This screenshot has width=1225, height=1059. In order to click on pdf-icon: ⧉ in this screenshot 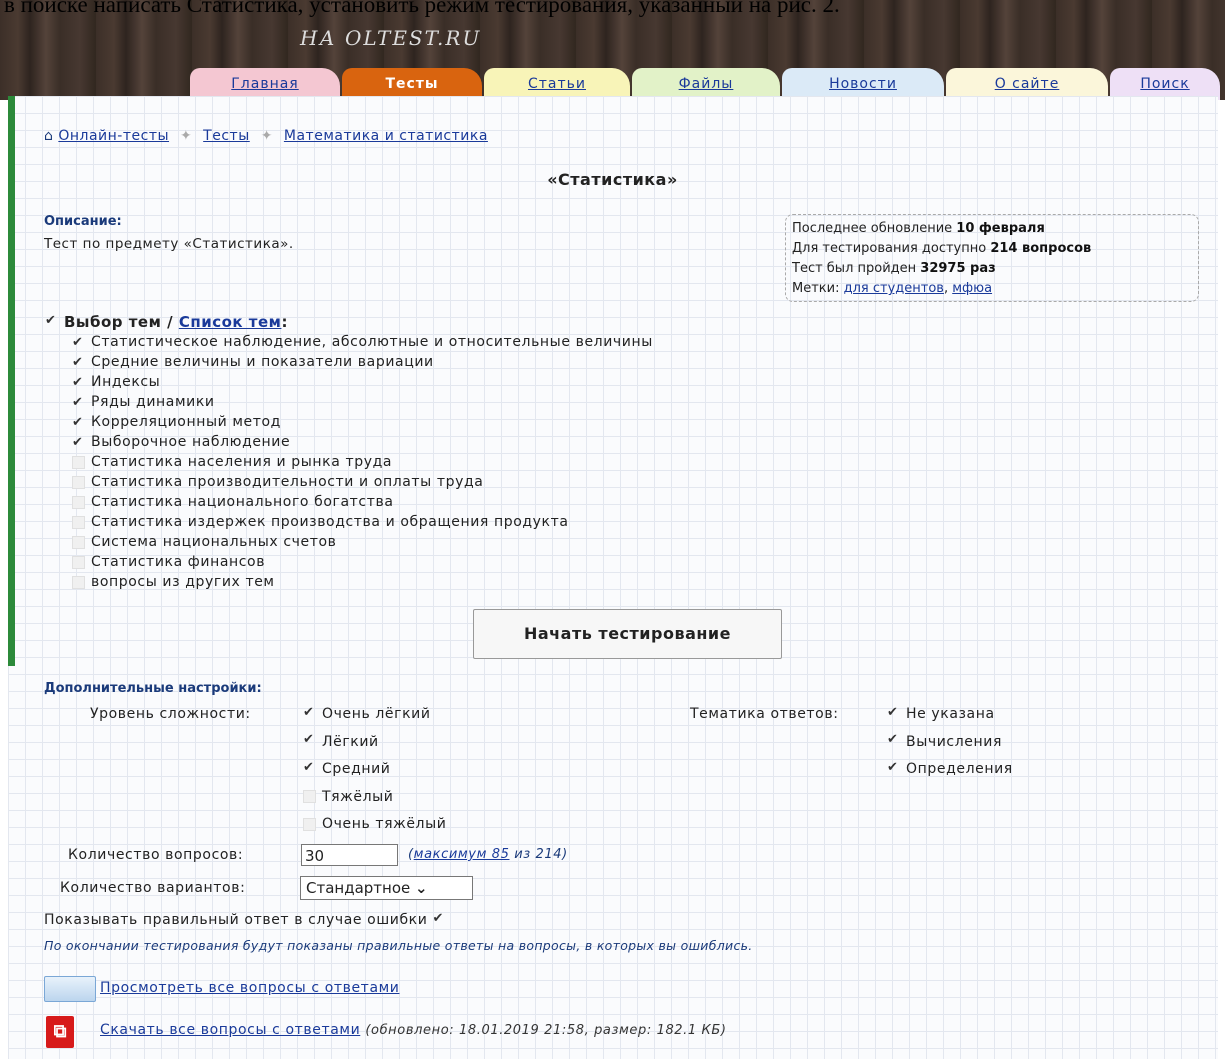, I will do `click(60, 1032)`.